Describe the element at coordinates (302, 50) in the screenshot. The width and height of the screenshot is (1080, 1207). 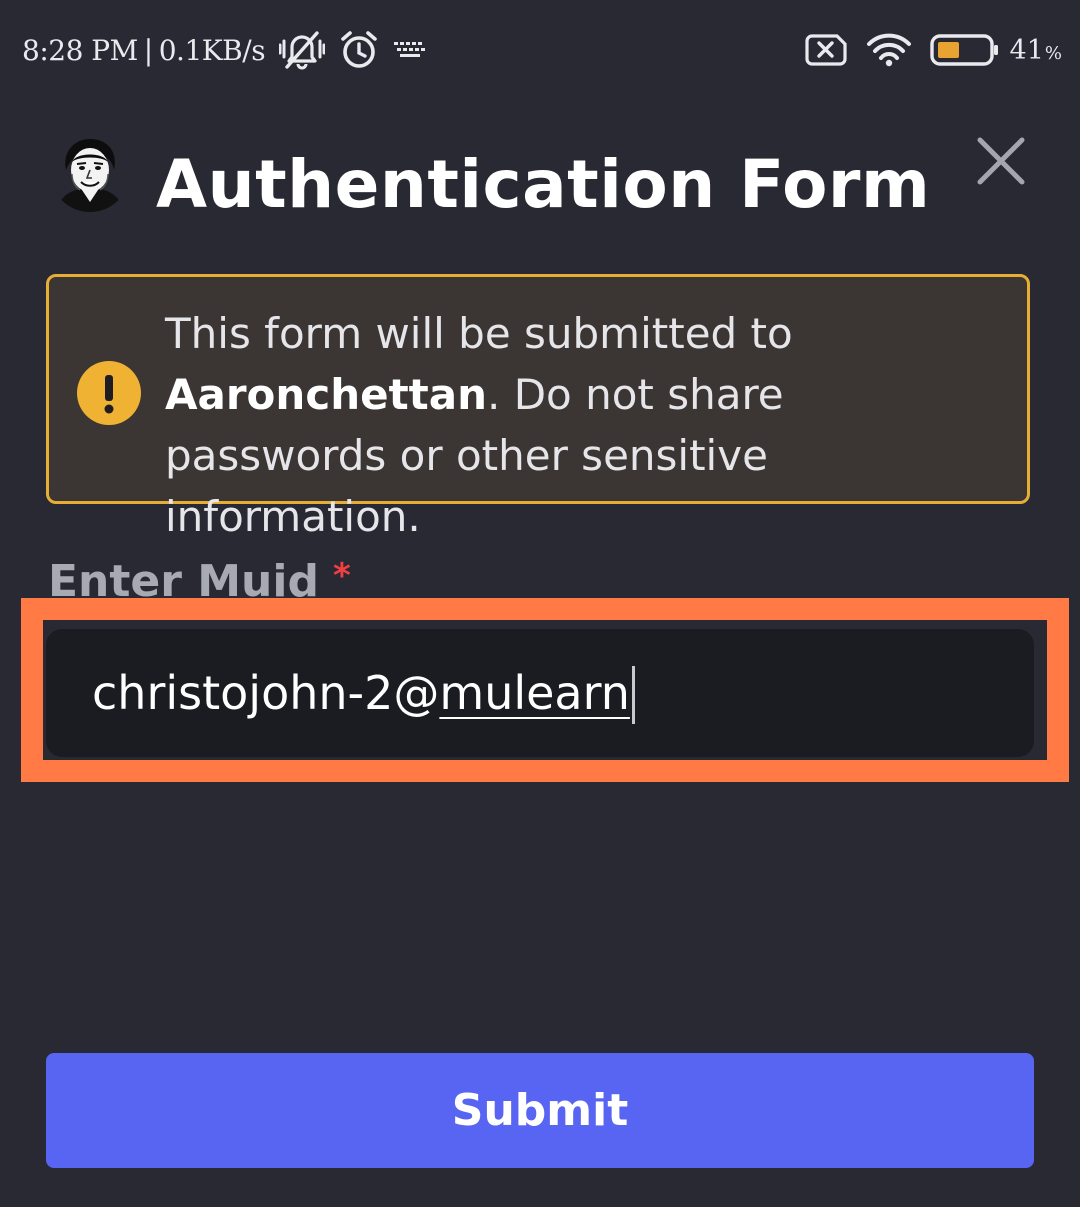
I see `mute-vibrate-icon` at that location.